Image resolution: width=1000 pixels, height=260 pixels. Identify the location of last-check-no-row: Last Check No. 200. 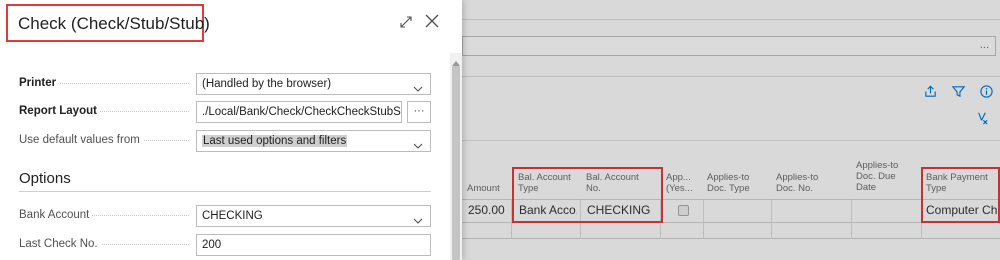
(225, 245).